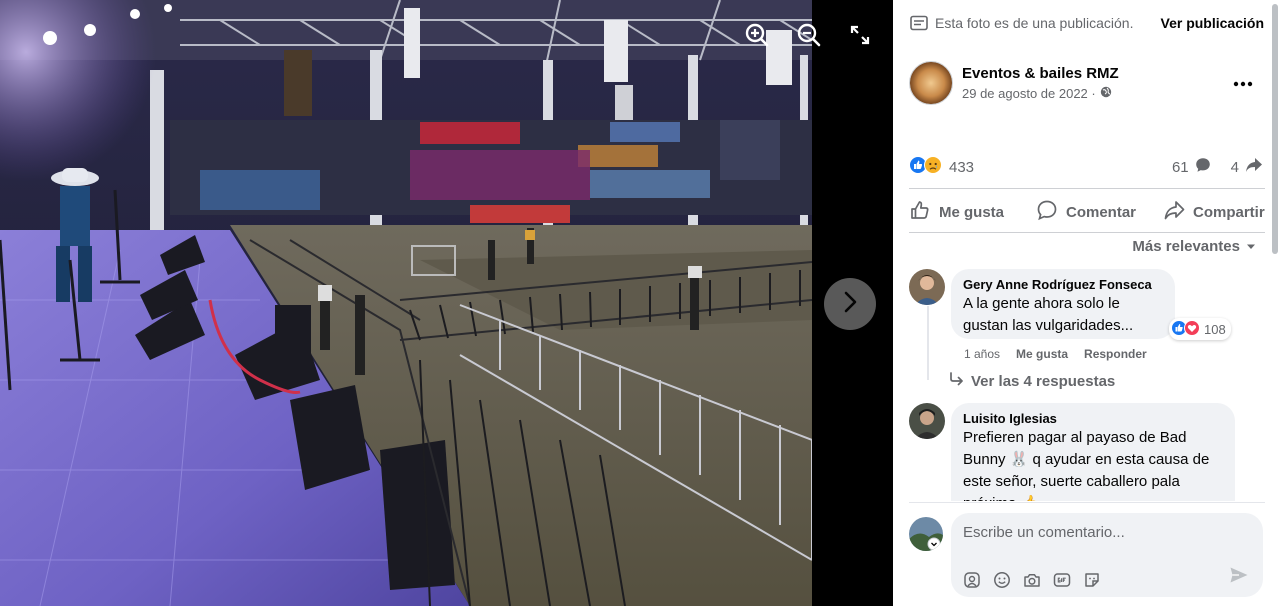  I want to click on avatar-sticker-icon, so click(972, 580).